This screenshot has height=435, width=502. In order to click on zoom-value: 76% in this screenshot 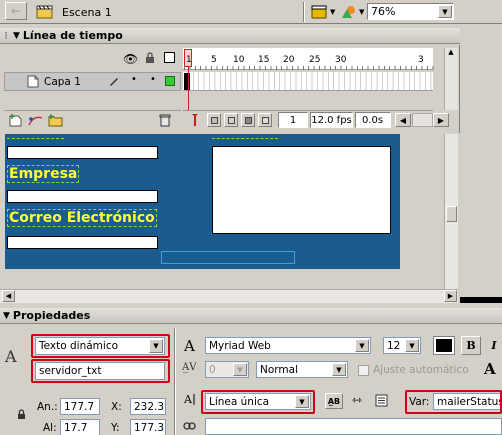, I will do `click(383, 11)`.